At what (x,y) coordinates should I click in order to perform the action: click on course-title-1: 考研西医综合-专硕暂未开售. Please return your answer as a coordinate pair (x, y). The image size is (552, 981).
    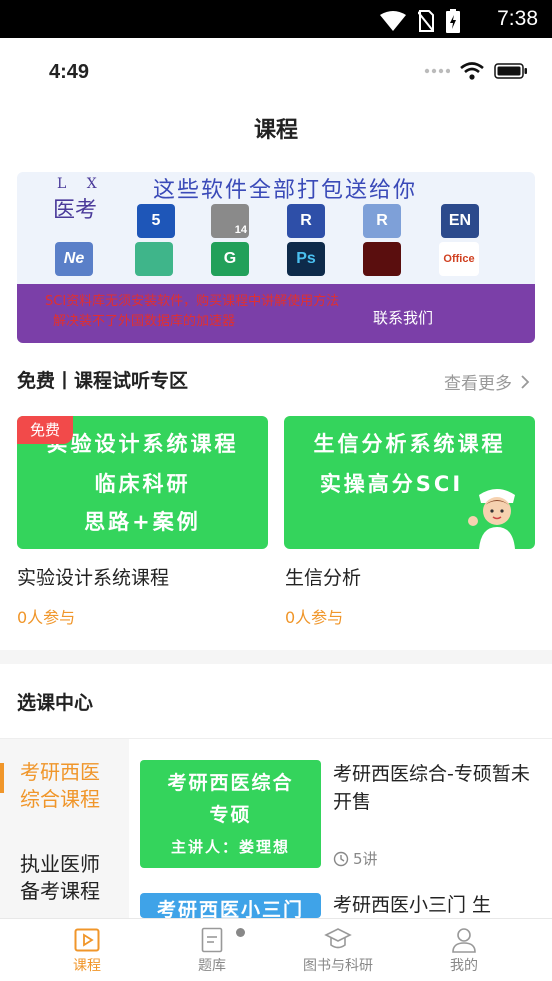
    Looking at the image, I should click on (435, 788).